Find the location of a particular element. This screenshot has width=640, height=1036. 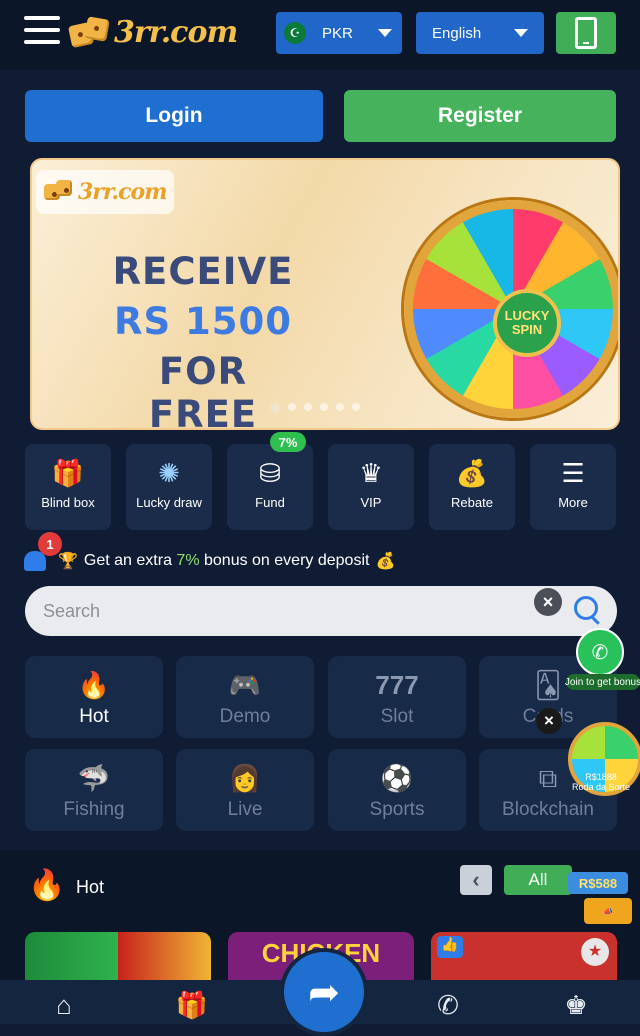

view-all-button: All is located at coordinates (538, 880).